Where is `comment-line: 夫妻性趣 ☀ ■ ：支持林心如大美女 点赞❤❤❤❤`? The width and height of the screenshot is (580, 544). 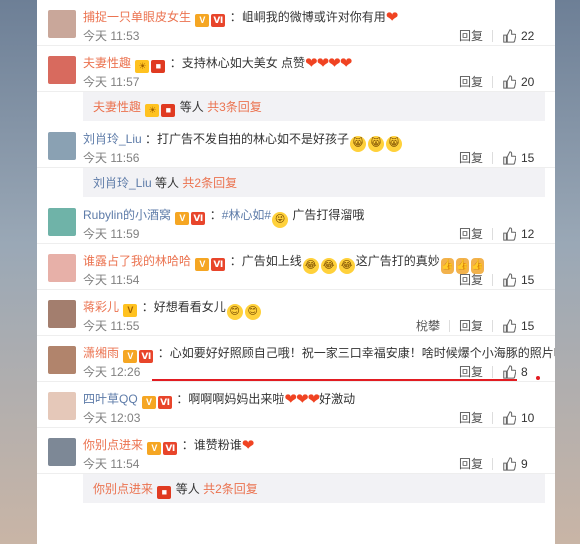
comment-line: 夫妻性趣 ☀ ■ ：支持林心如大美女 点赞❤❤❤❤ is located at coordinates (217, 64).